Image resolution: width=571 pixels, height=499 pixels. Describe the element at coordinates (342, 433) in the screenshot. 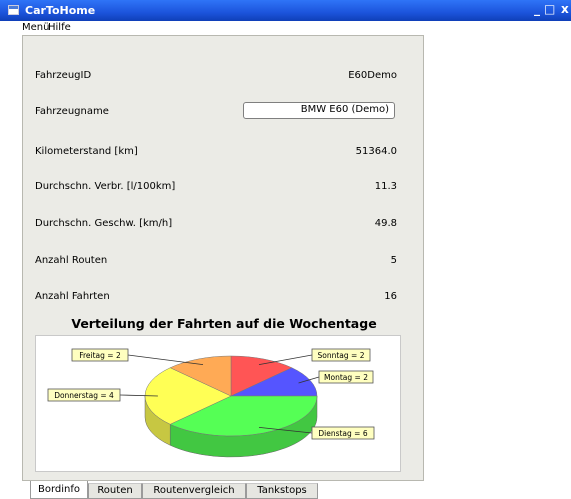

I see `pie-label-dienstag: Dienstag = 6` at that location.